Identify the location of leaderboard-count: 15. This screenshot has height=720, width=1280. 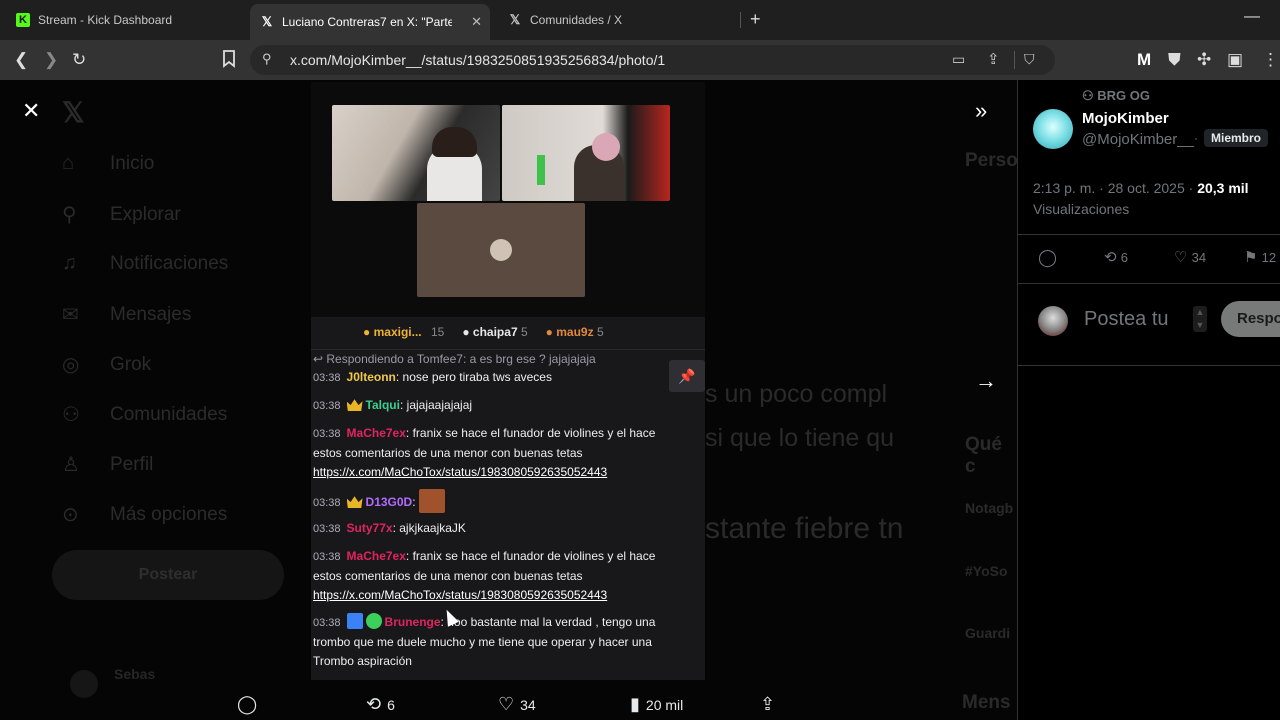
(437, 332).